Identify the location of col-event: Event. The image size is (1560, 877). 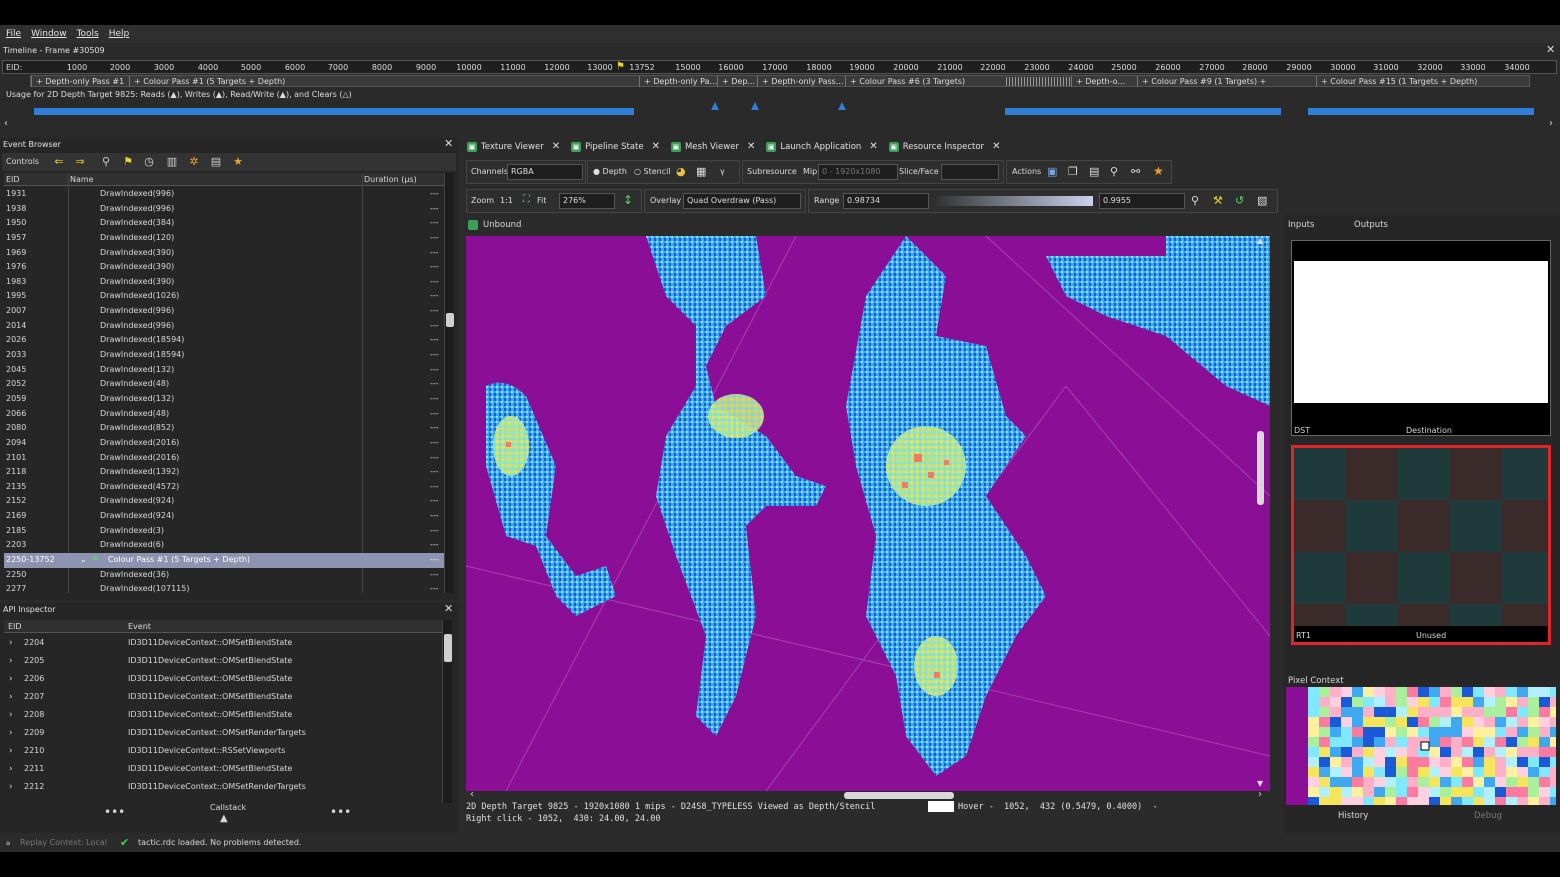
(139, 626).